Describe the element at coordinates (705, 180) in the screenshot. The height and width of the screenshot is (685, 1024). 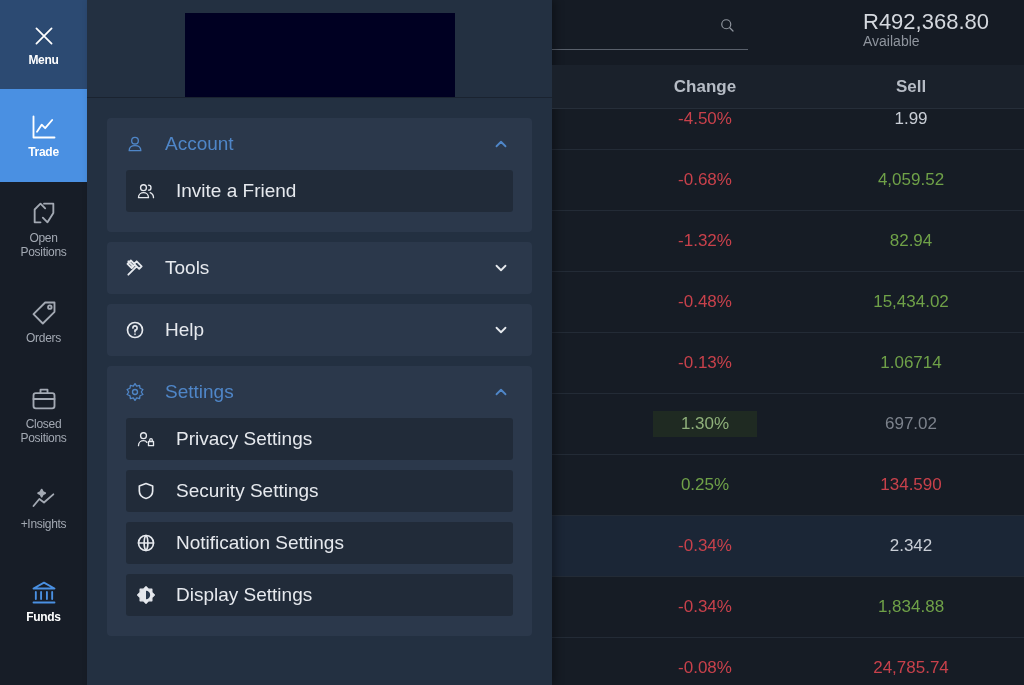
I see `table-cell-text: -0.68%` at that location.